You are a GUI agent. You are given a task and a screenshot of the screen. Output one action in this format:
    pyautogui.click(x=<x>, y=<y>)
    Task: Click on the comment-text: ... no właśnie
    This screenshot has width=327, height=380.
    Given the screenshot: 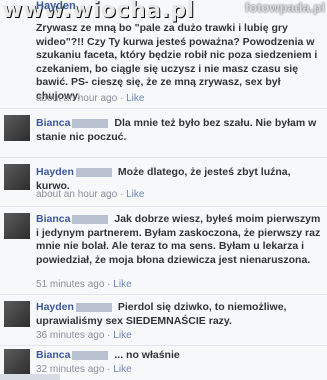 What is the action you would take?
    pyautogui.click(x=147, y=355)
    